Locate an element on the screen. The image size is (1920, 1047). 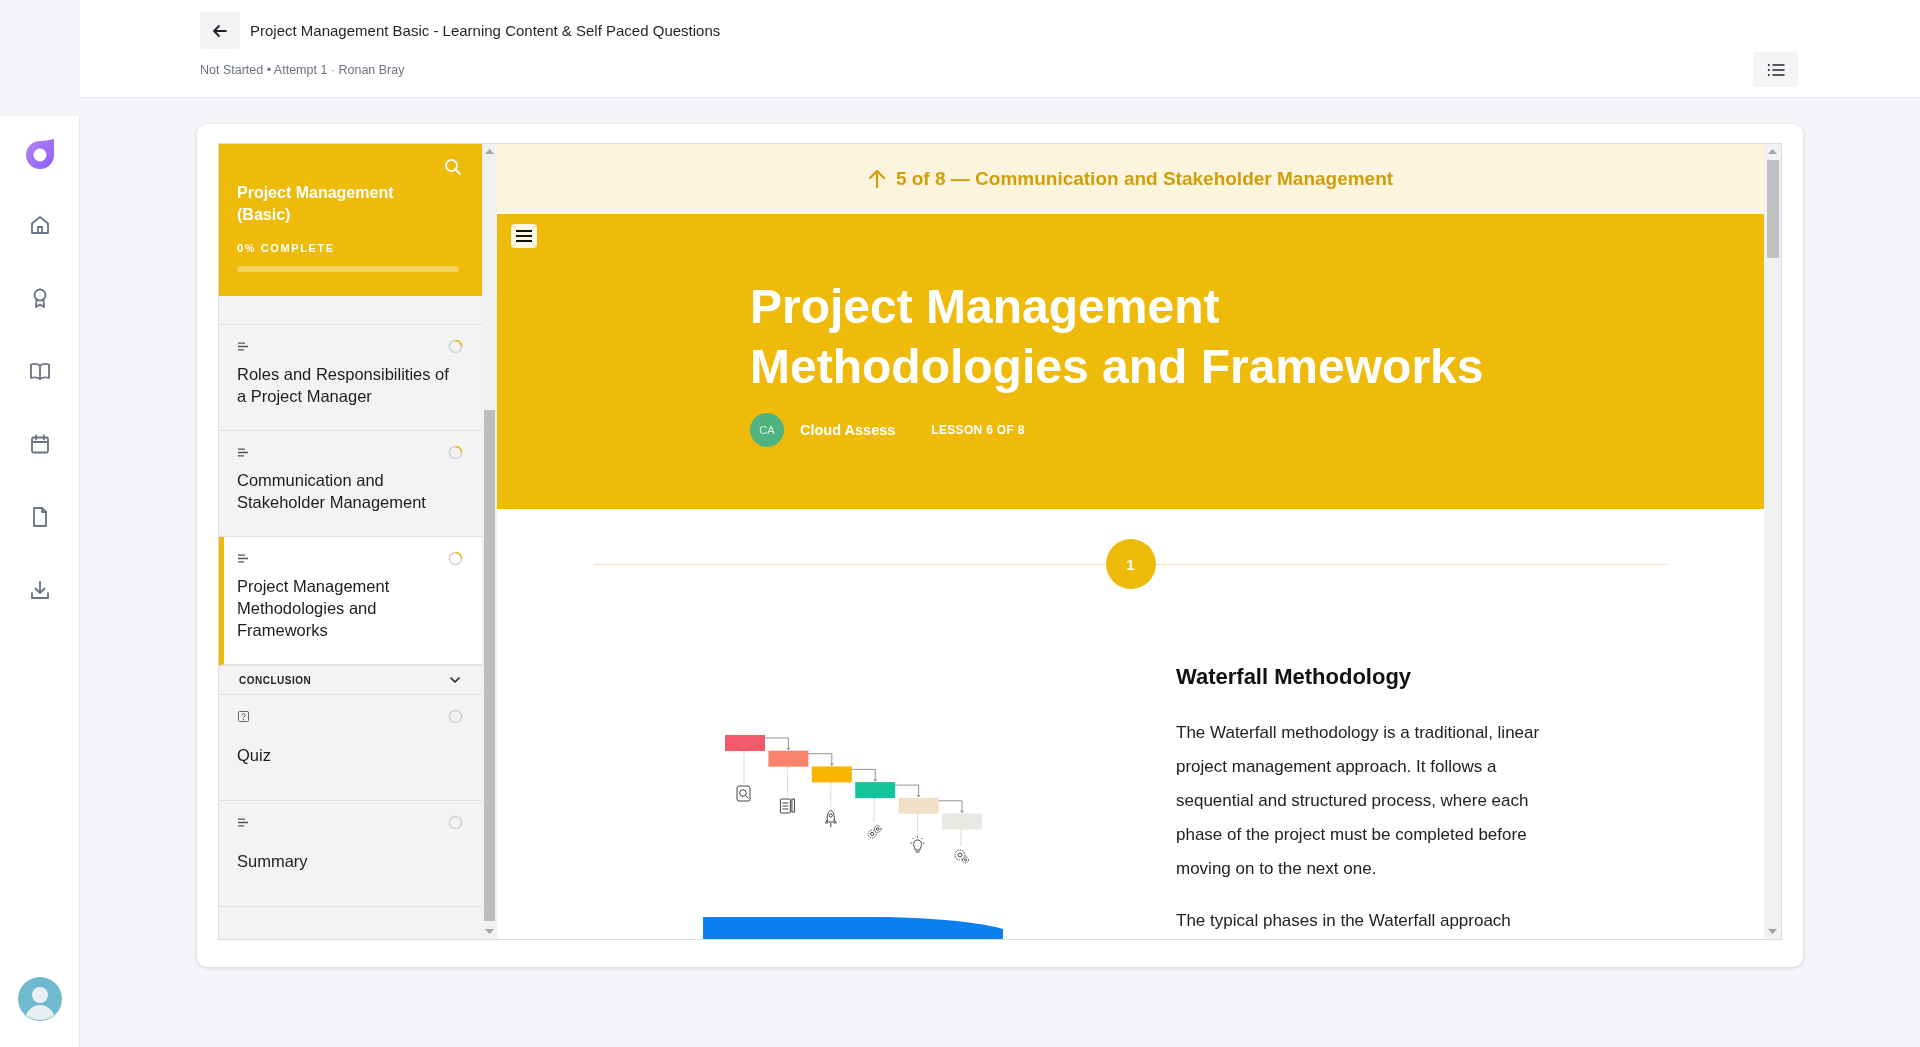
menu-button is located at coordinates (524, 236).